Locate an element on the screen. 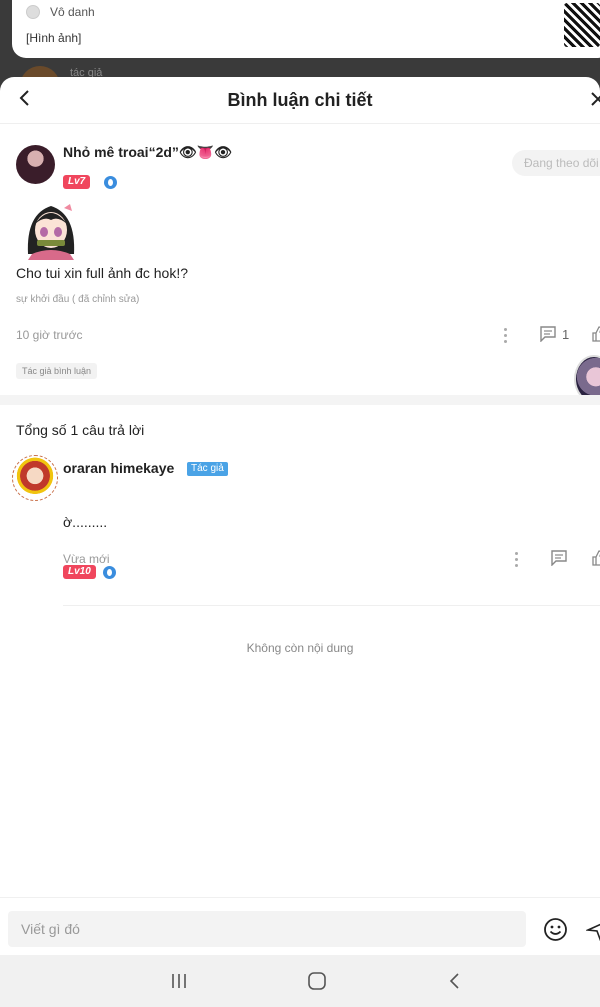 The image size is (600, 1007). level-badge: Lv10 is located at coordinates (79, 572).